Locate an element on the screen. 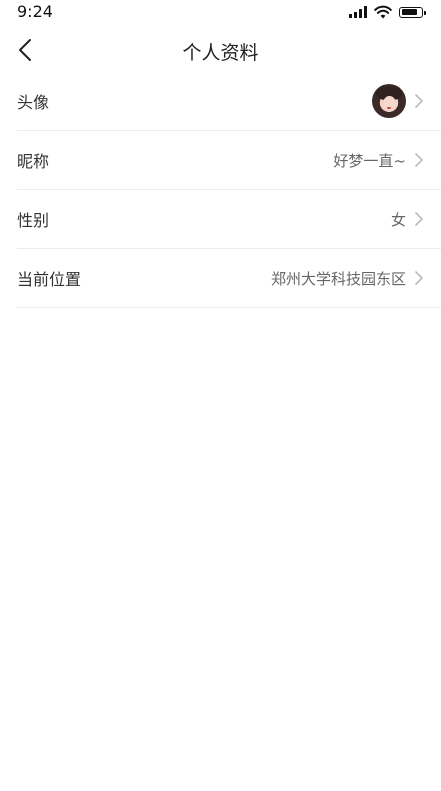  nav-bar: 个人资料 is located at coordinates (220, 50).